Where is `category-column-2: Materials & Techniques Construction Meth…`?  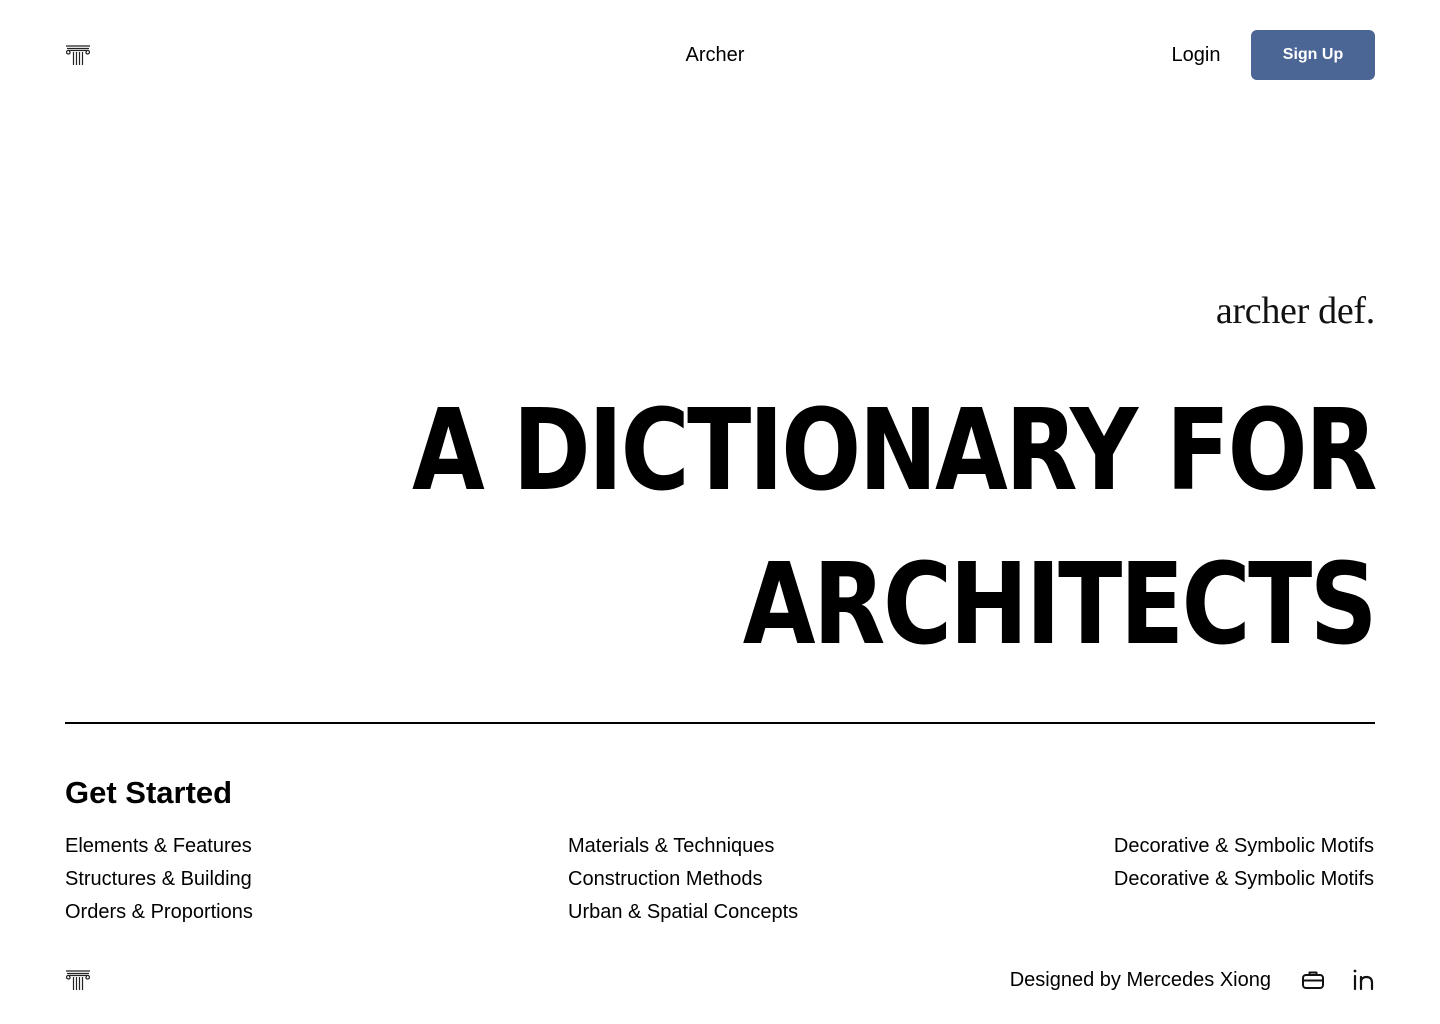
category-column-2: Materials & Techniques Construction Meth… is located at coordinates (683, 879).